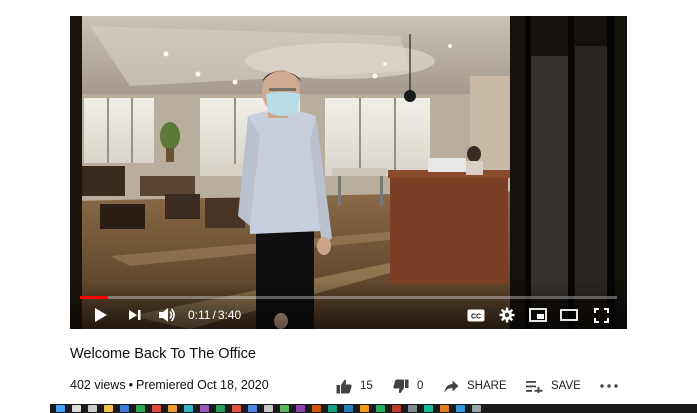 Image resolution: width=697 pixels, height=413 pixels. What do you see at coordinates (420, 386) in the screenshot?
I see `dislike-count: 0` at bounding box center [420, 386].